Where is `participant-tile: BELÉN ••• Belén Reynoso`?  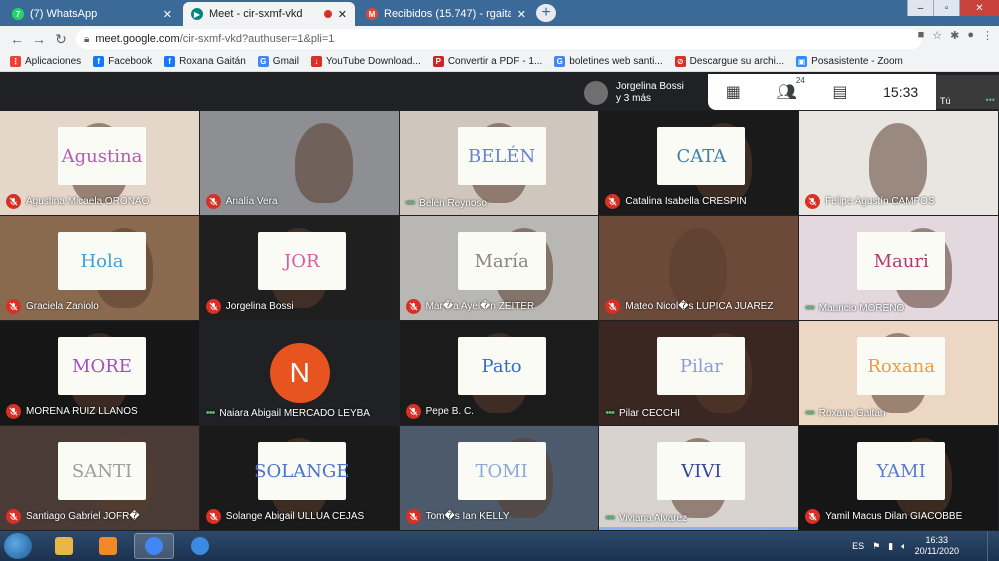
participant-tile: BELÉN ••• Belén Reynoso is located at coordinates (499, 163).